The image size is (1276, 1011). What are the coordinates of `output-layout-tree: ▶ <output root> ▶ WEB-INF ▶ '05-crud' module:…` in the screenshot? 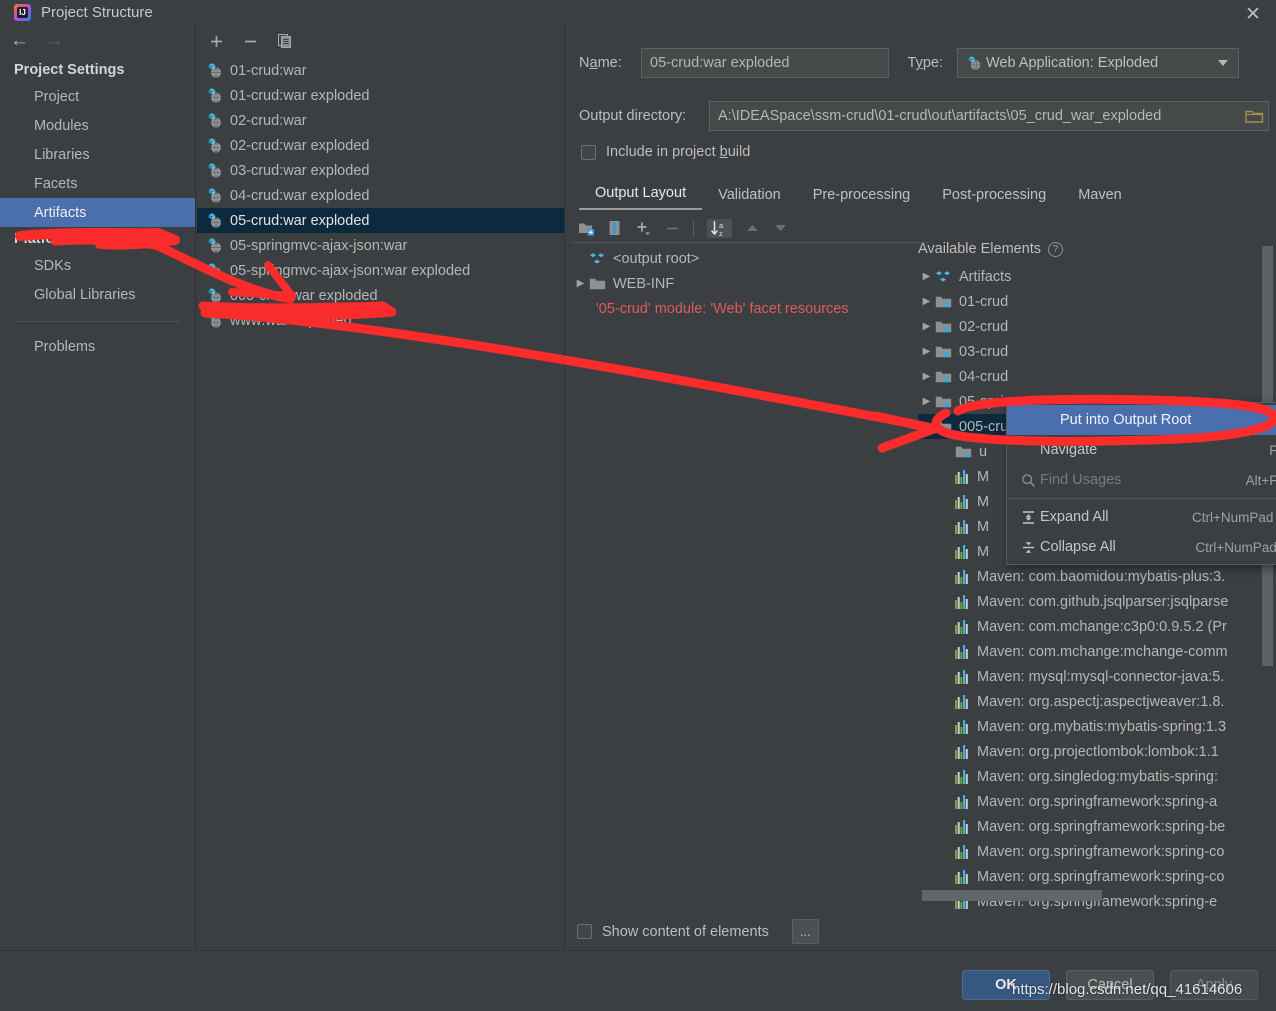 It's located at (750, 283).